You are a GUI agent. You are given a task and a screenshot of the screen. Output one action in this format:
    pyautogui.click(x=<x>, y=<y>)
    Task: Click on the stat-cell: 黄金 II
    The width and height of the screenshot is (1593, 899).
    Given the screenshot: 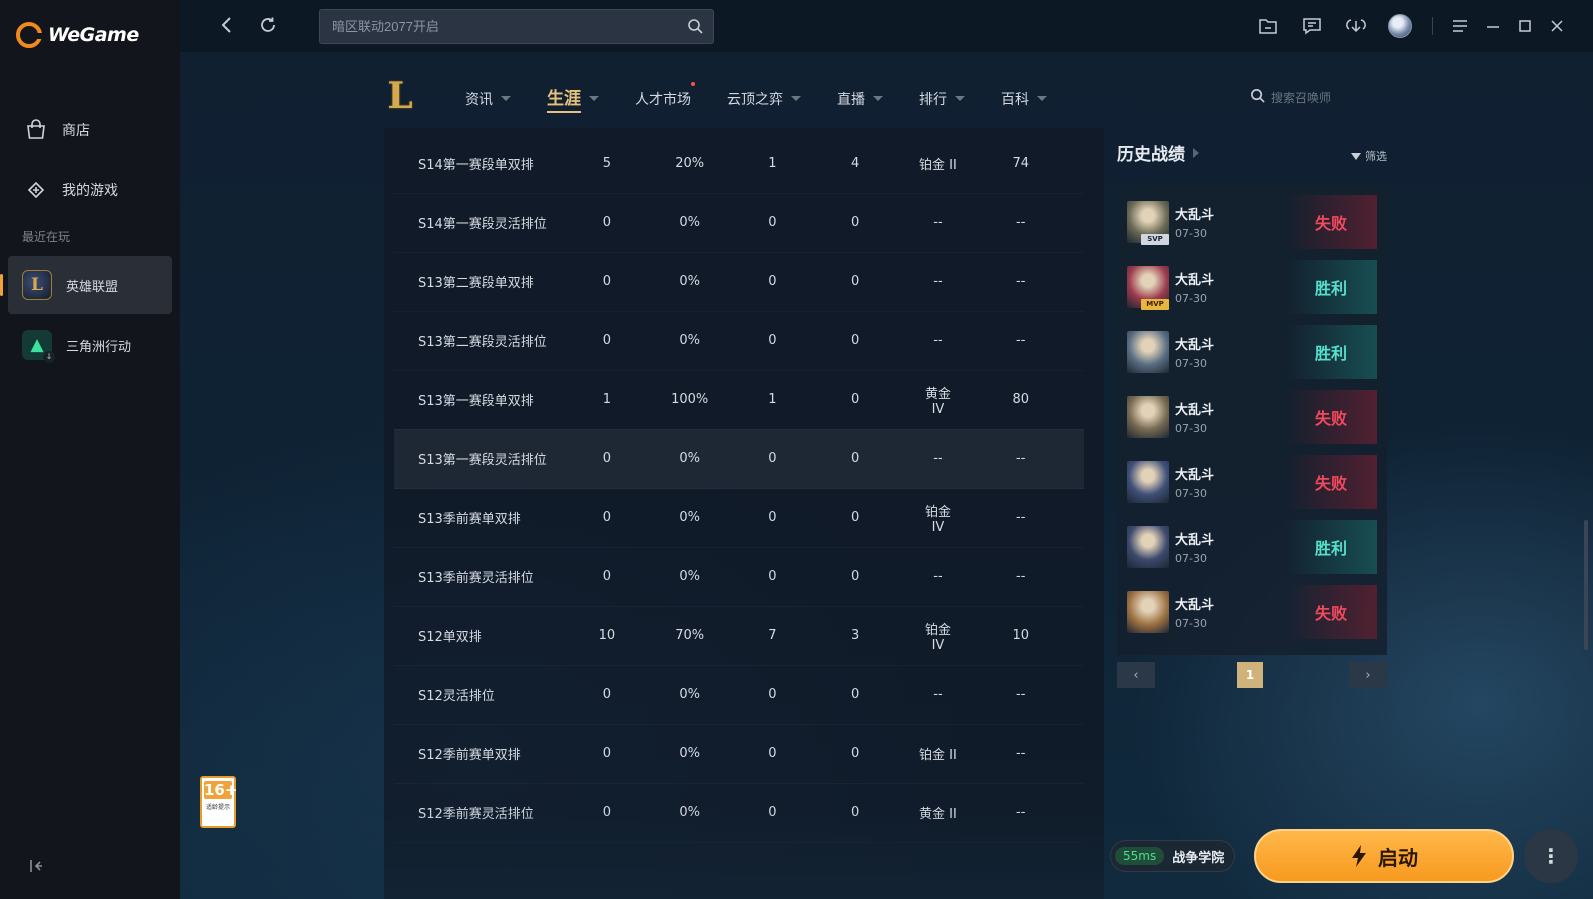 What is the action you would take?
    pyautogui.click(x=938, y=814)
    